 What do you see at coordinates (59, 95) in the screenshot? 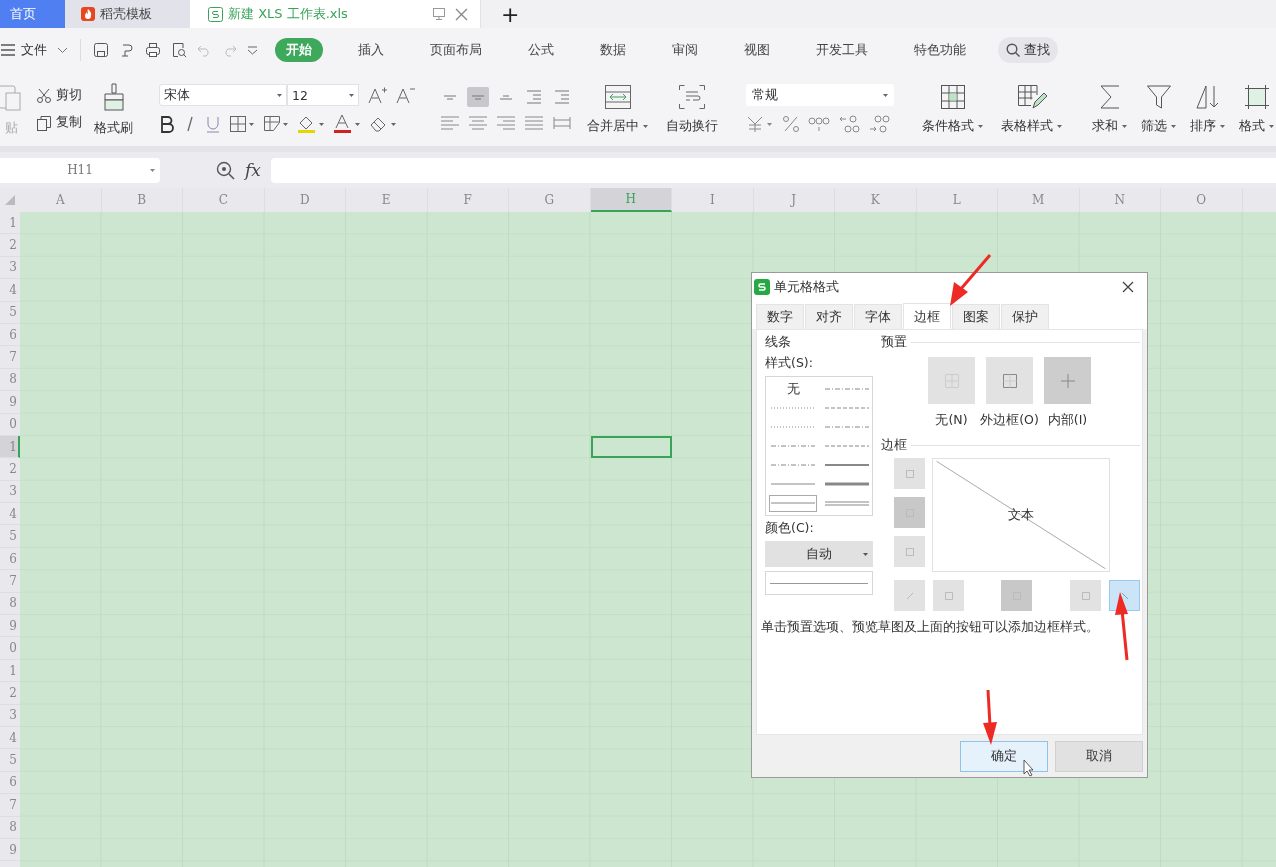
I see `cut-button: 剪切` at bounding box center [59, 95].